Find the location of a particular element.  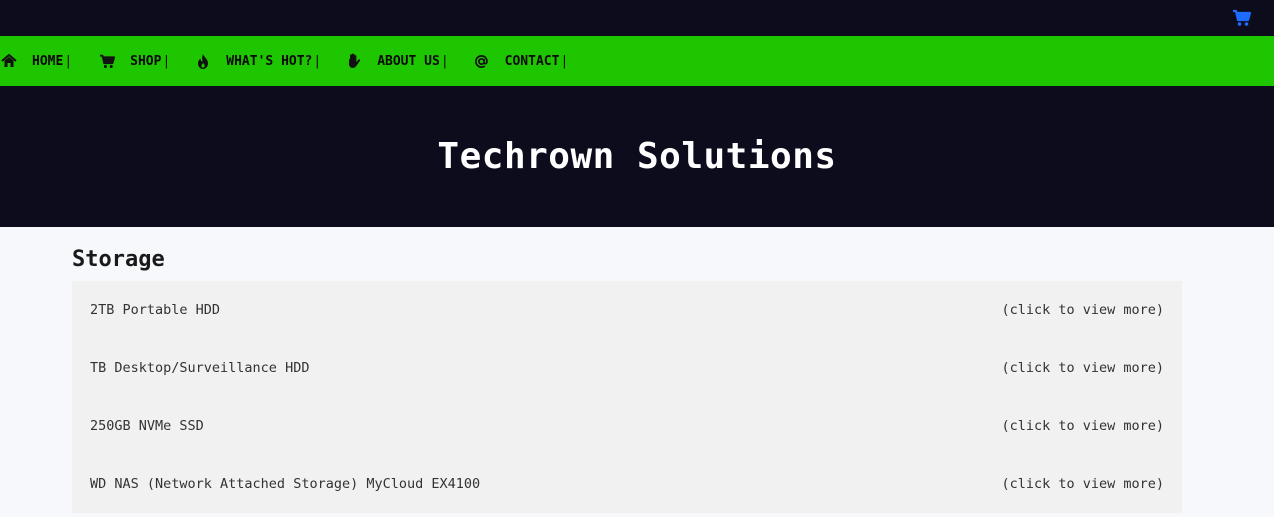

nav-label-home: HOME is located at coordinates (48, 61).